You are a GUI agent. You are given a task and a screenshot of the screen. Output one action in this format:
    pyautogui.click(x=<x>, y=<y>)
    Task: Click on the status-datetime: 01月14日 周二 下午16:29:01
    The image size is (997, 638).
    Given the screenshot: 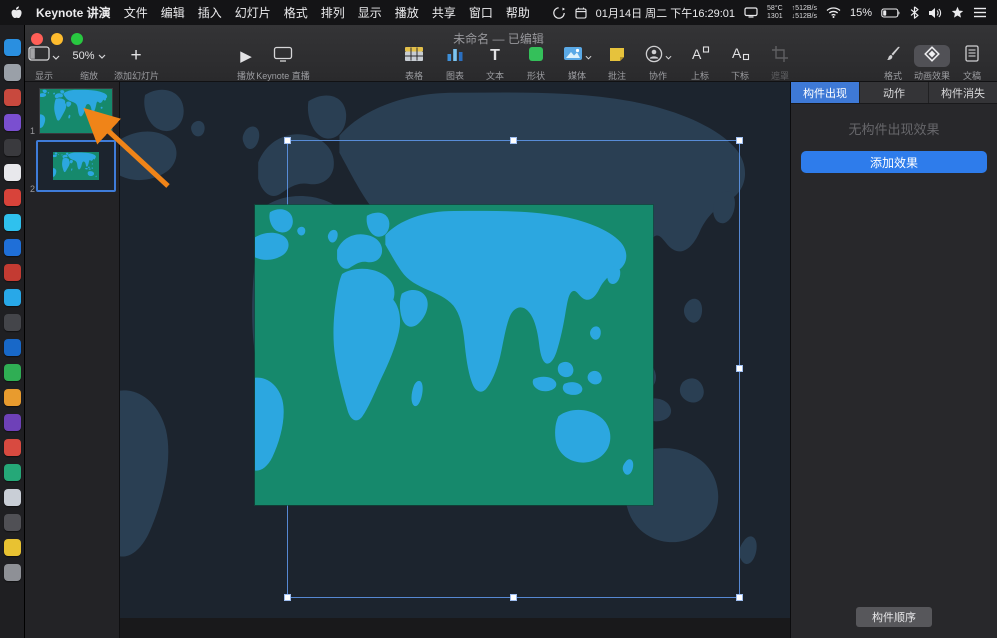 What is the action you would take?
    pyautogui.click(x=665, y=13)
    